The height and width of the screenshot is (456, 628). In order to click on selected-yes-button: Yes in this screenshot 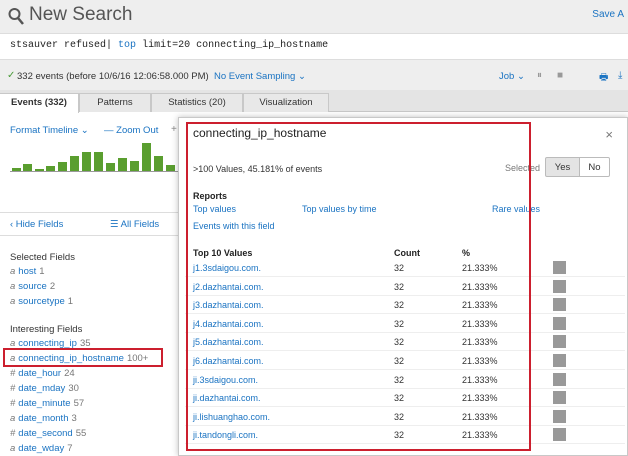, I will do `click(562, 167)`.